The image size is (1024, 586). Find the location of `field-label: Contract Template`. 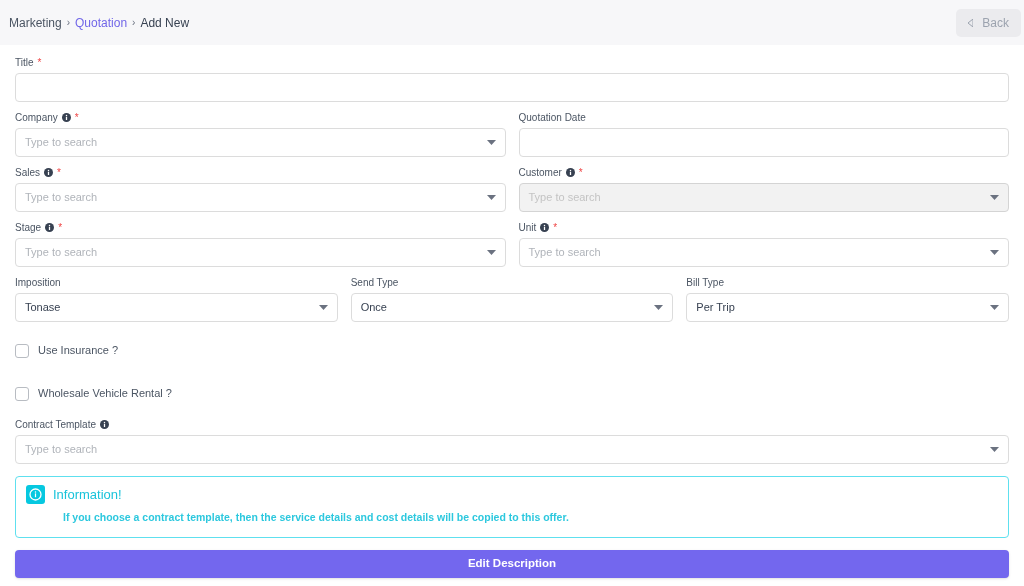

field-label: Contract Template is located at coordinates (55, 425).